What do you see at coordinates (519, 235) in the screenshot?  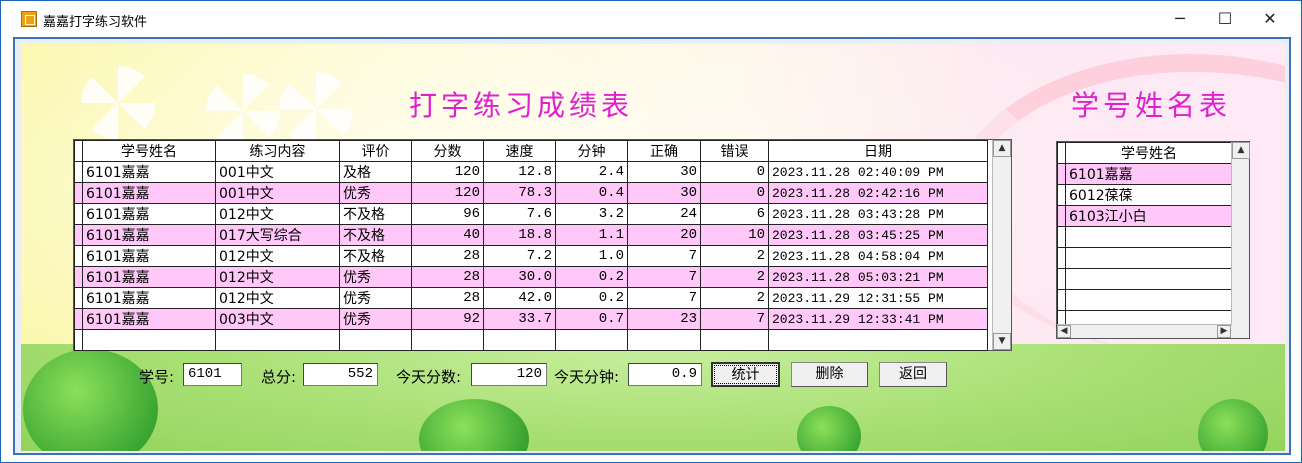 I see `table-cell: 18.8` at bounding box center [519, 235].